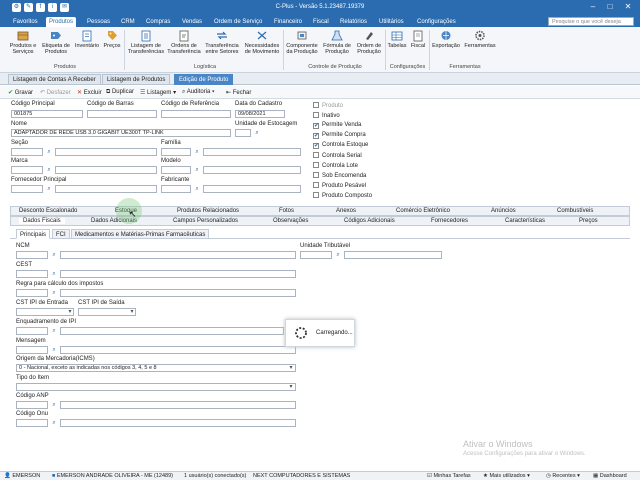 This screenshot has height=480, width=640. Describe the element at coordinates (288, 22) in the screenshot. I see `tab-financeiro: Financeiro` at that location.